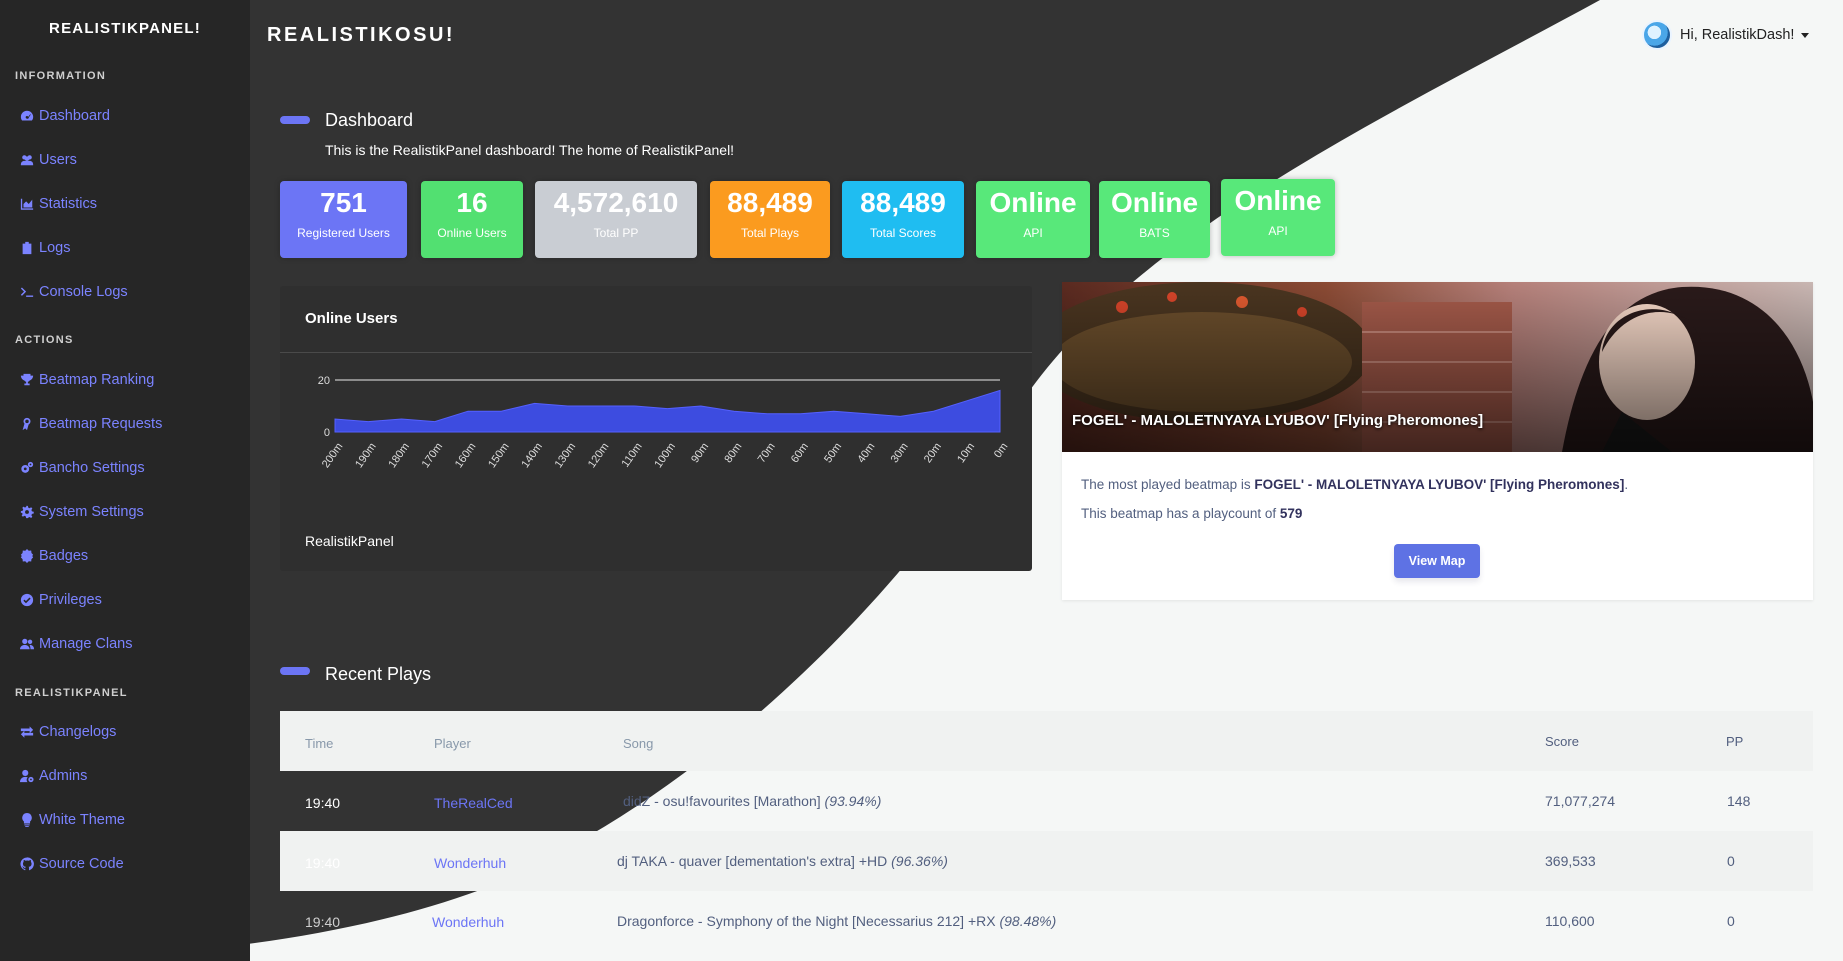 This screenshot has width=1843, height=961. What do you see at coordinates (452, 743) in the screenshot?
I see `column-header-player: Player` at bounding box center [452, 743].